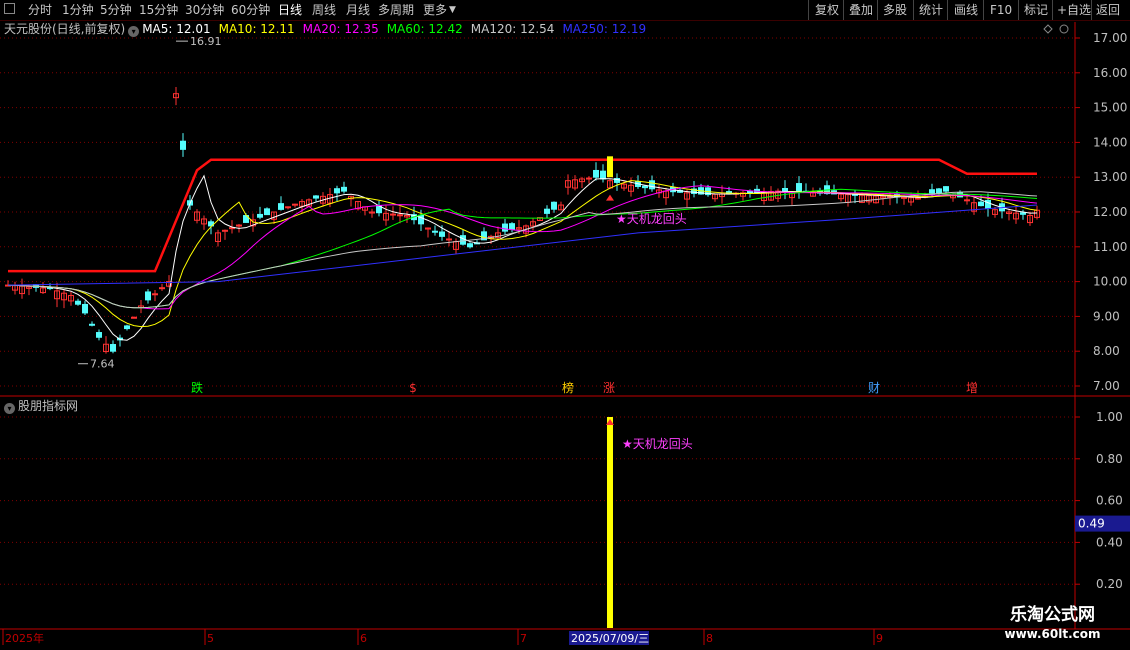  What do you see at coordinates (972, 388) in the screenshot?
I see `event-marker: 增` at bounding box center [972, 388].